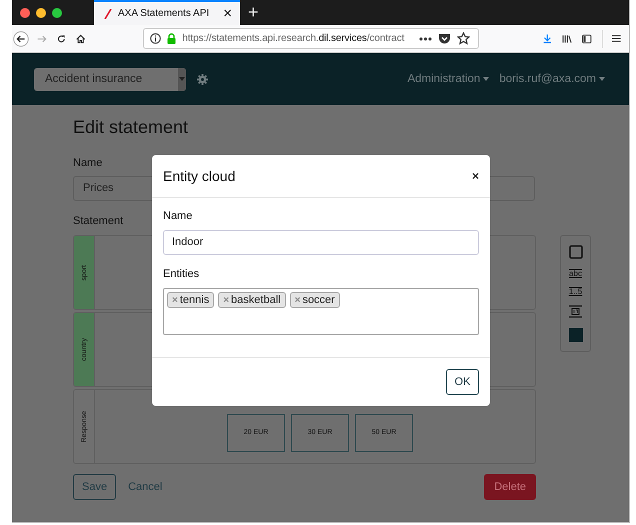 Image resolution: width=636 pixels, height=525 pixels. I want to click on nav-dropdown: boris.ruf@axa.com, so click(552, 79).